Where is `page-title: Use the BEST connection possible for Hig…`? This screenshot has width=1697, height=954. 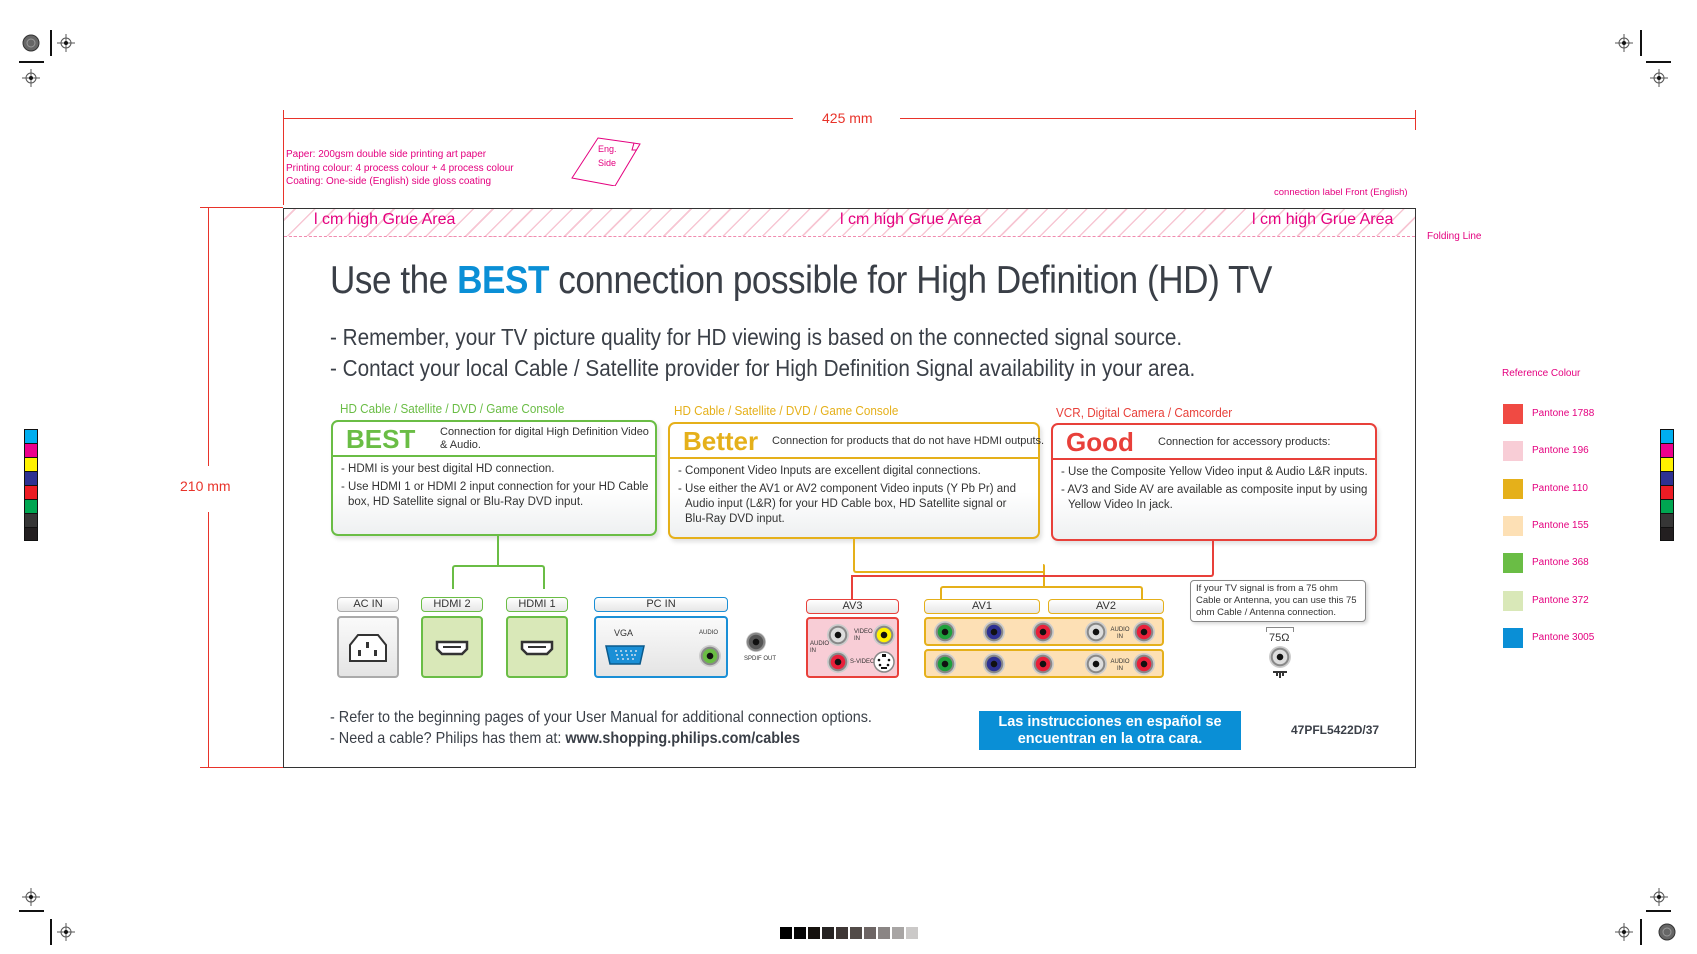 page-title: Use the BEST connection possible for Hig… is located at coordinates (801, 280).